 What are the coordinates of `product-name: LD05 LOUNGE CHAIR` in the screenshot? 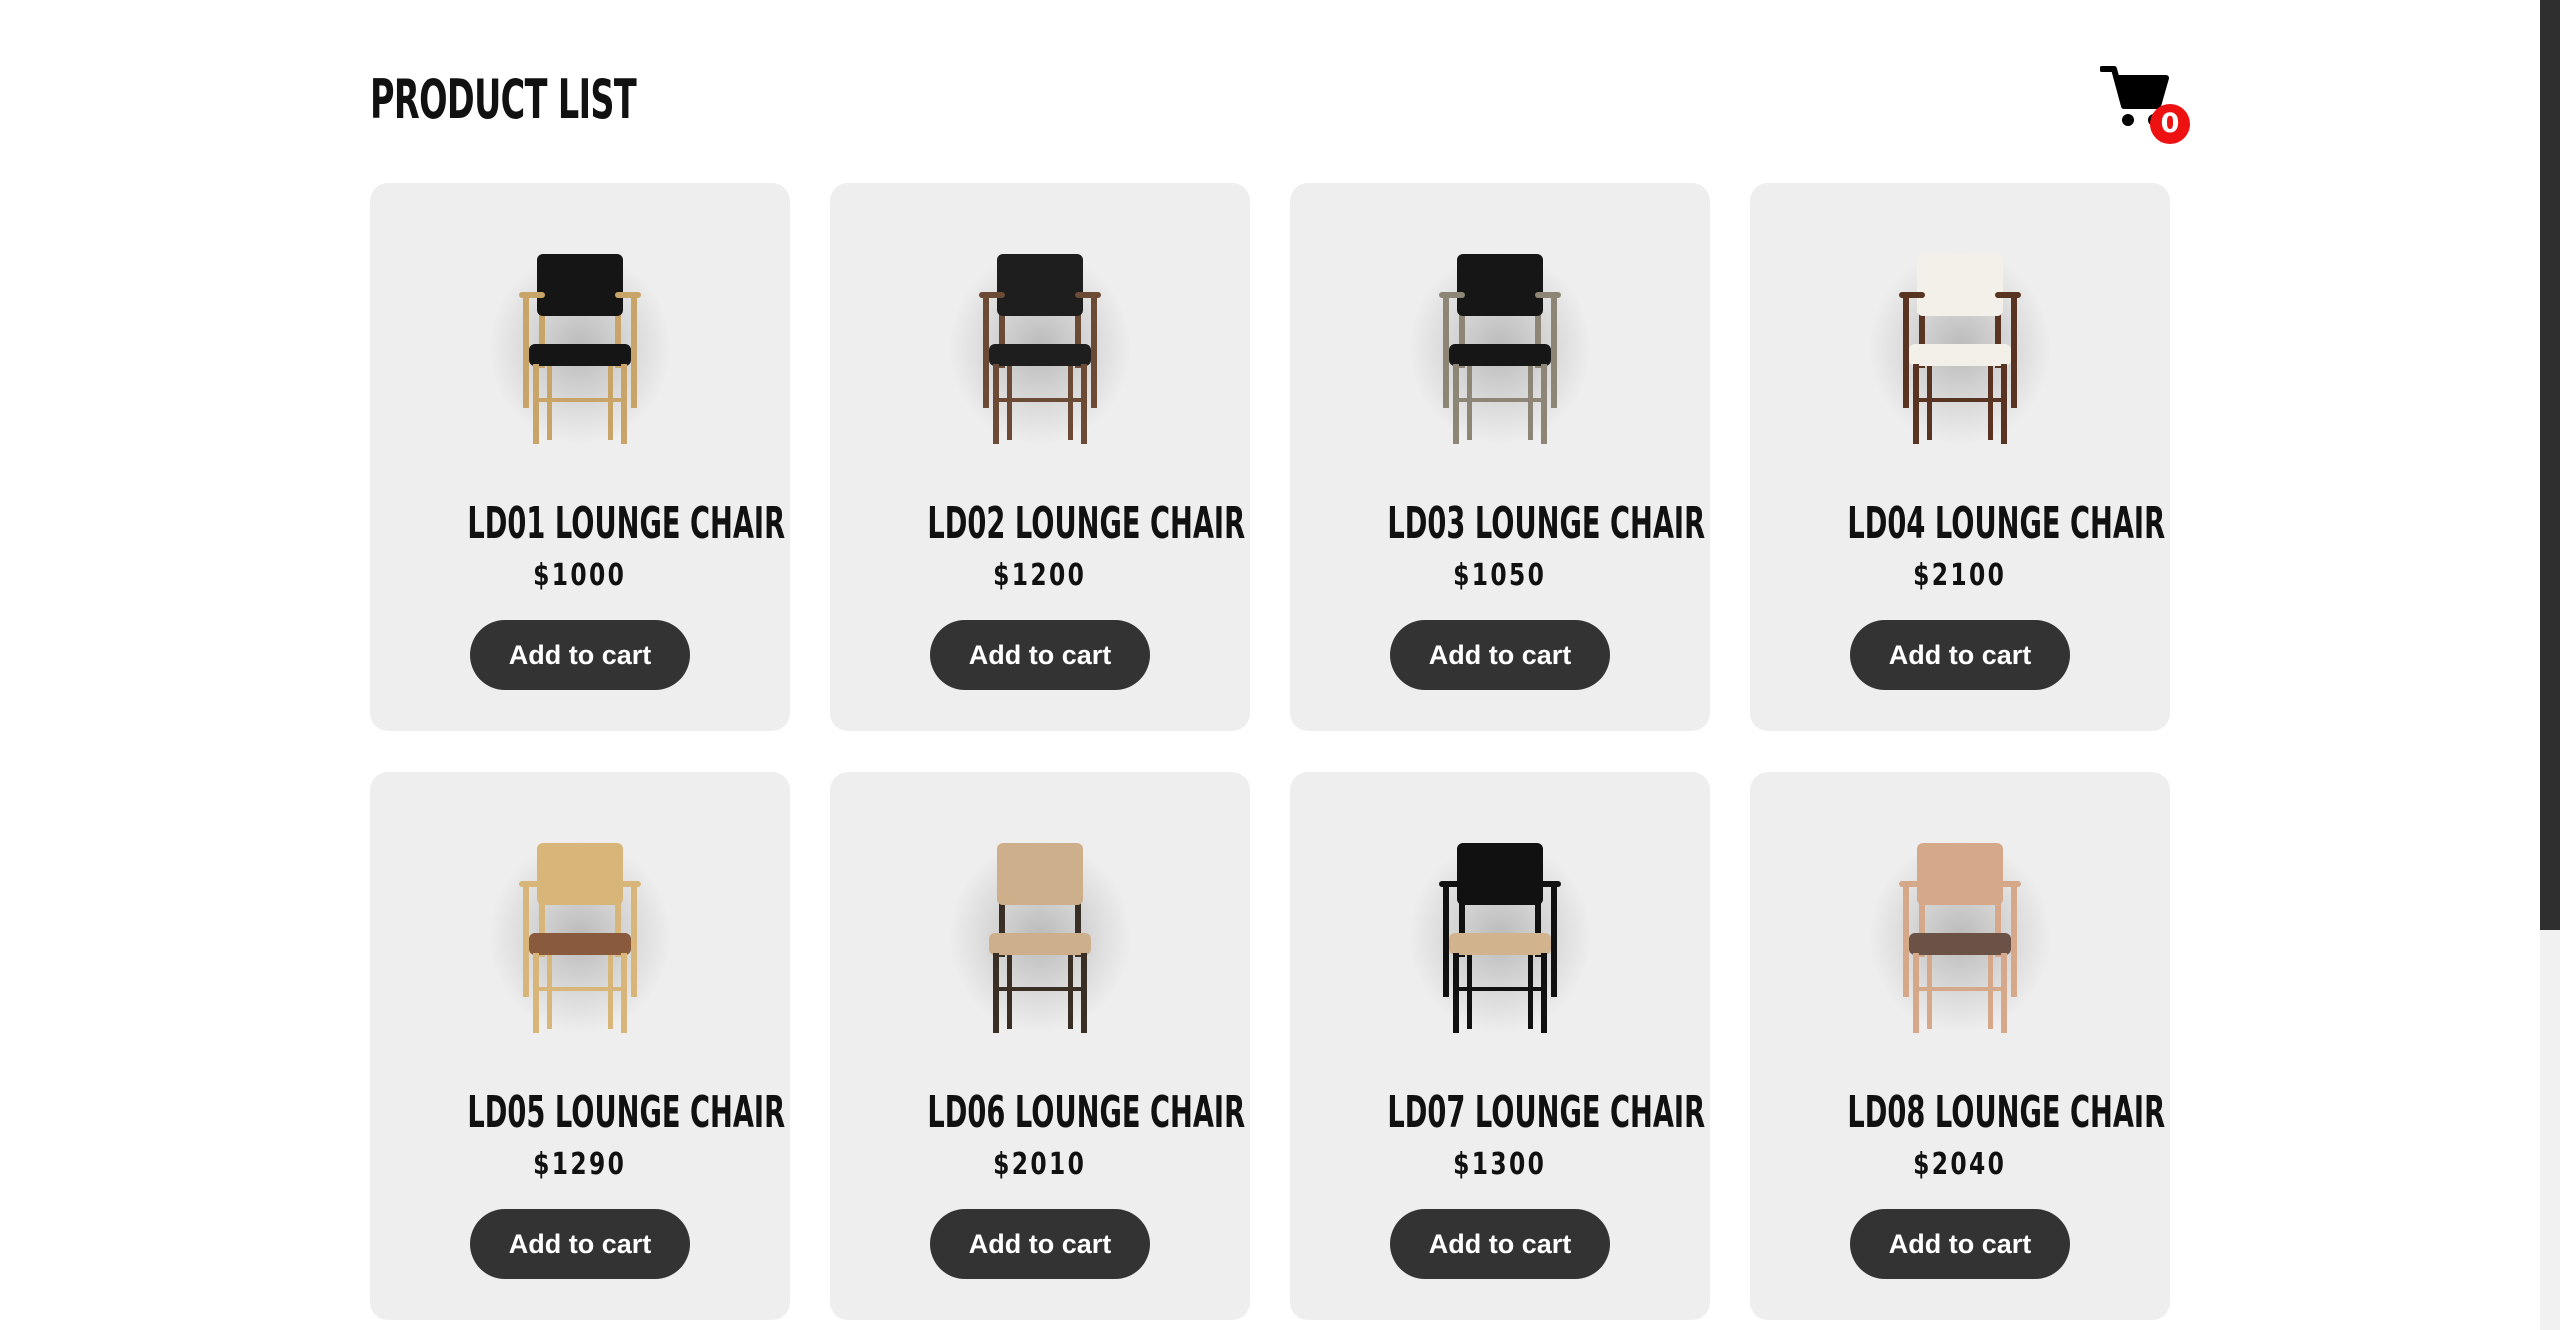 It's located at (626, 1112).